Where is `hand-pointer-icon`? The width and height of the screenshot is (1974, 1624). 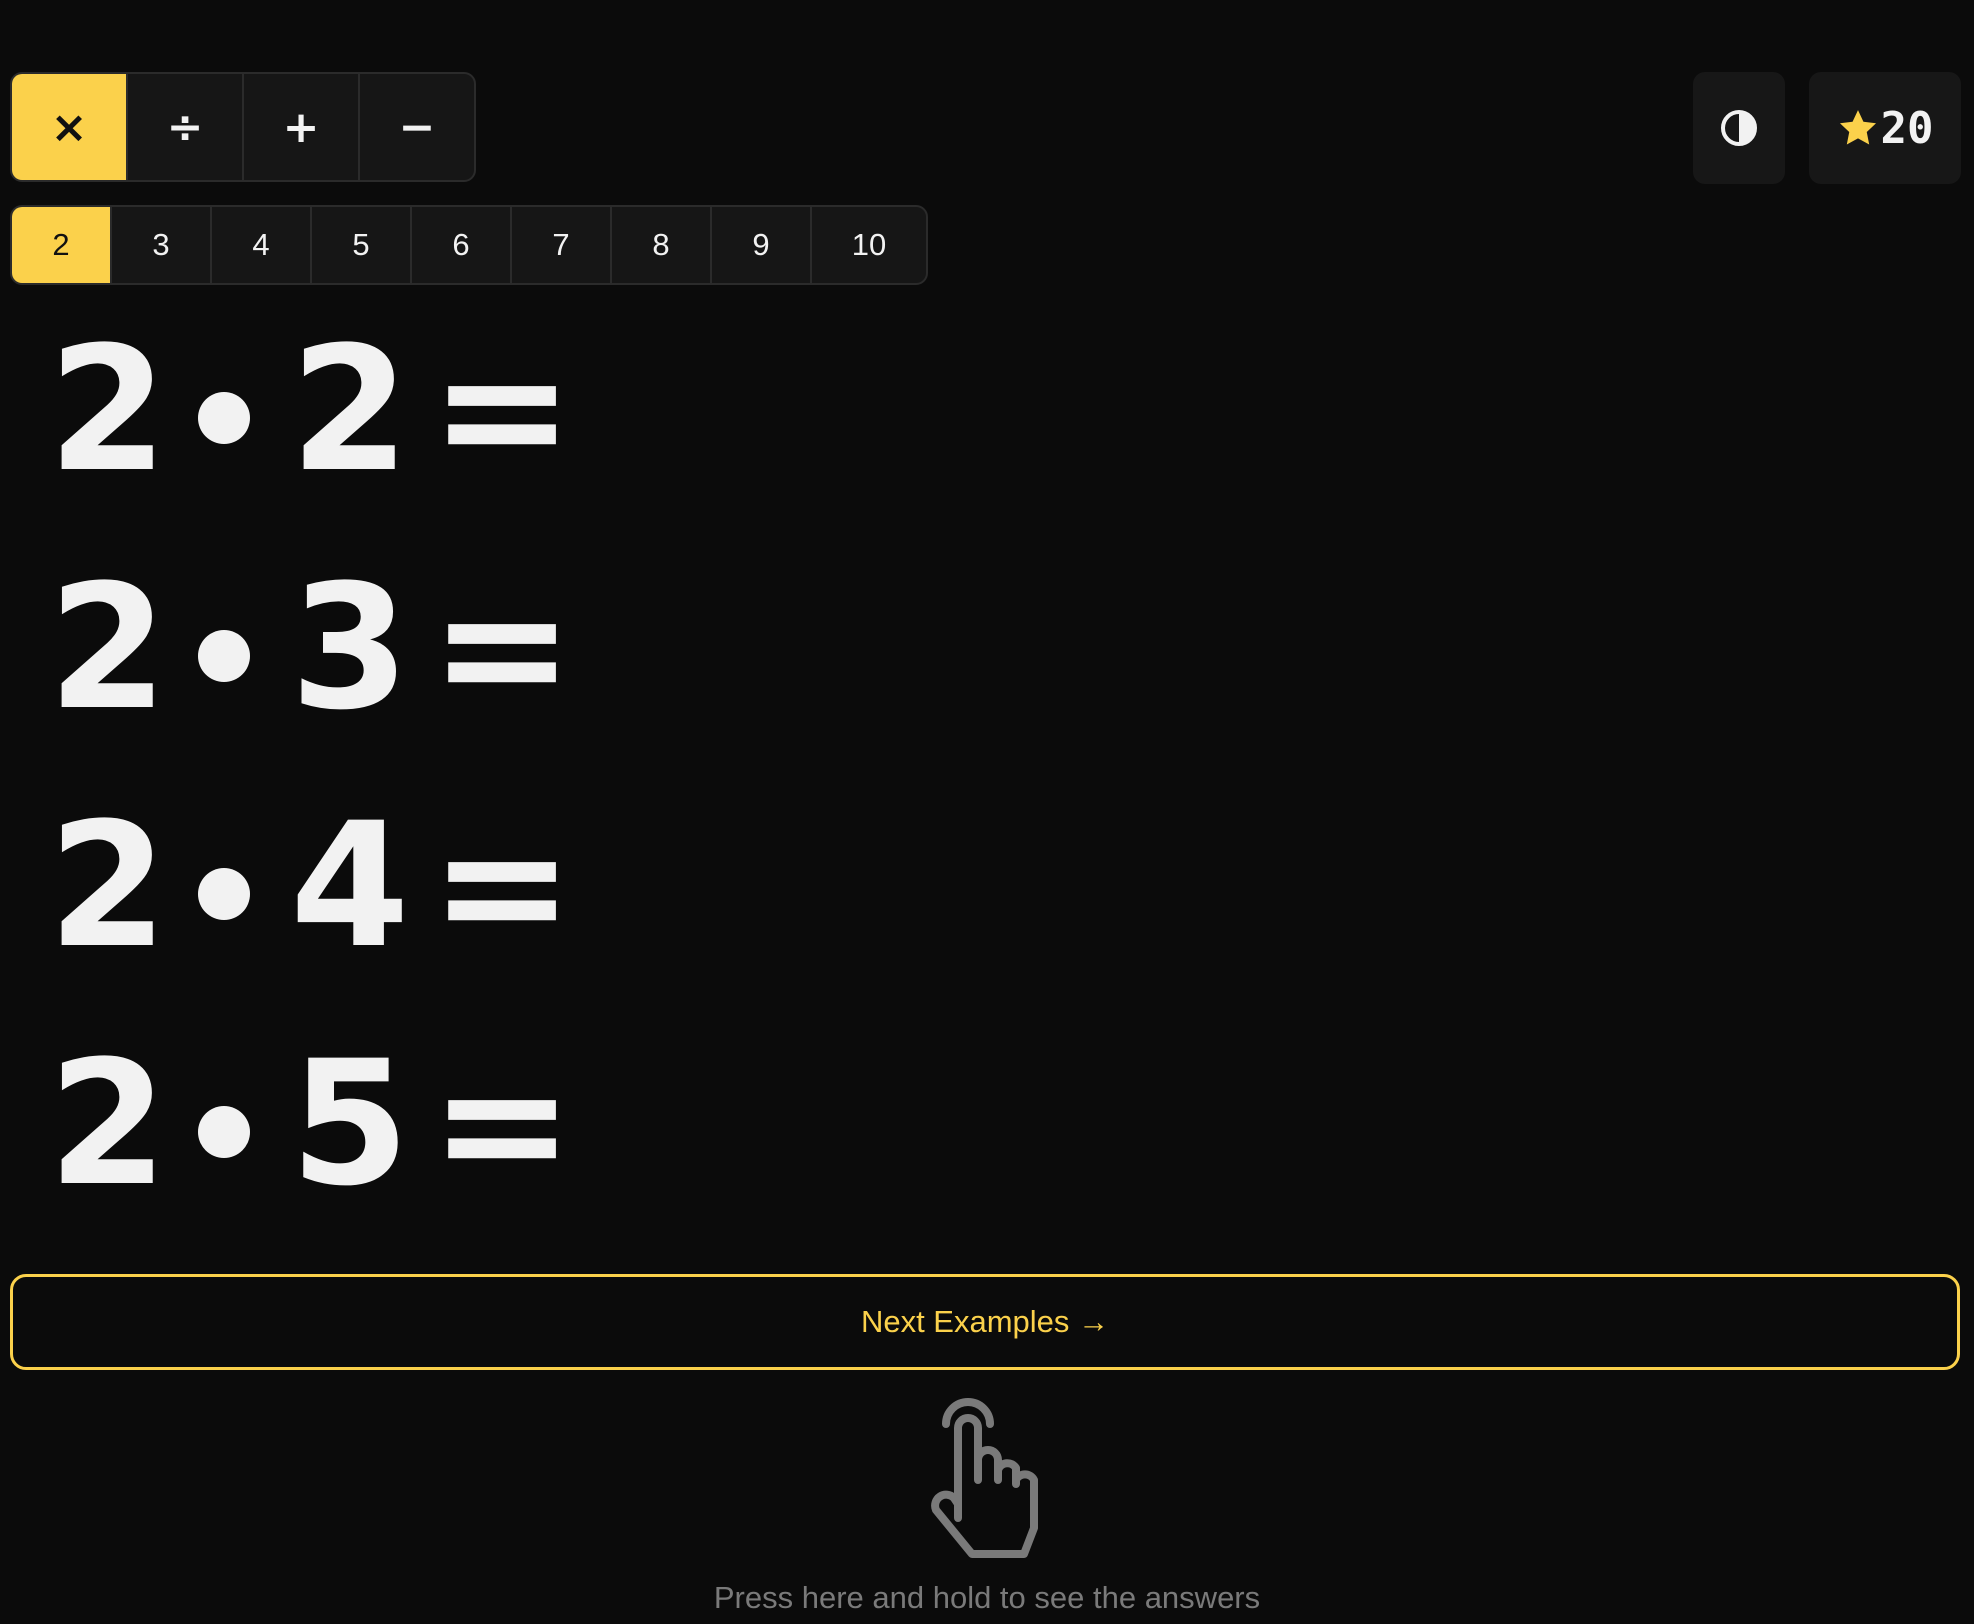
hand-pointer-icon is located at coordinates (984, 1478).